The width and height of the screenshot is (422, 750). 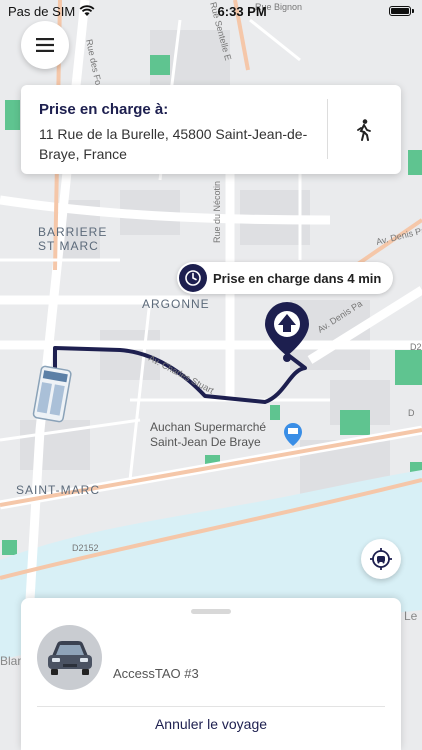 I want to click on eta-badge: Prise en charge dans 4 min, so click(x=285, y=278).